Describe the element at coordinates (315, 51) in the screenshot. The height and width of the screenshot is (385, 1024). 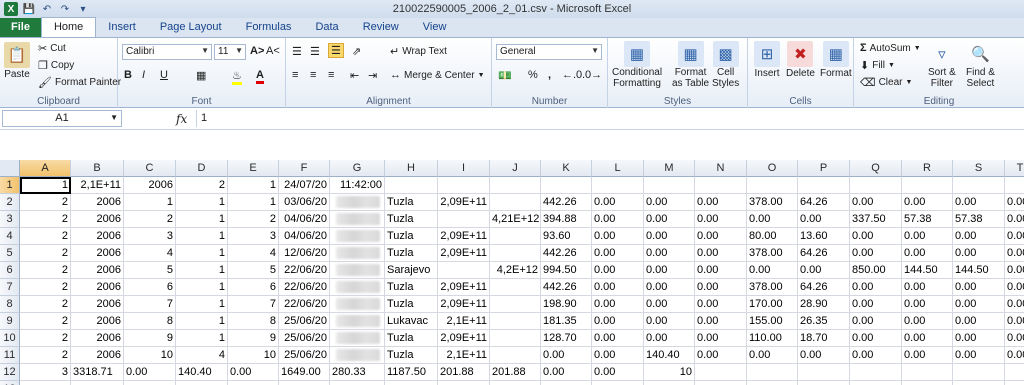
I see `middle-align-button: ☰` at that location.